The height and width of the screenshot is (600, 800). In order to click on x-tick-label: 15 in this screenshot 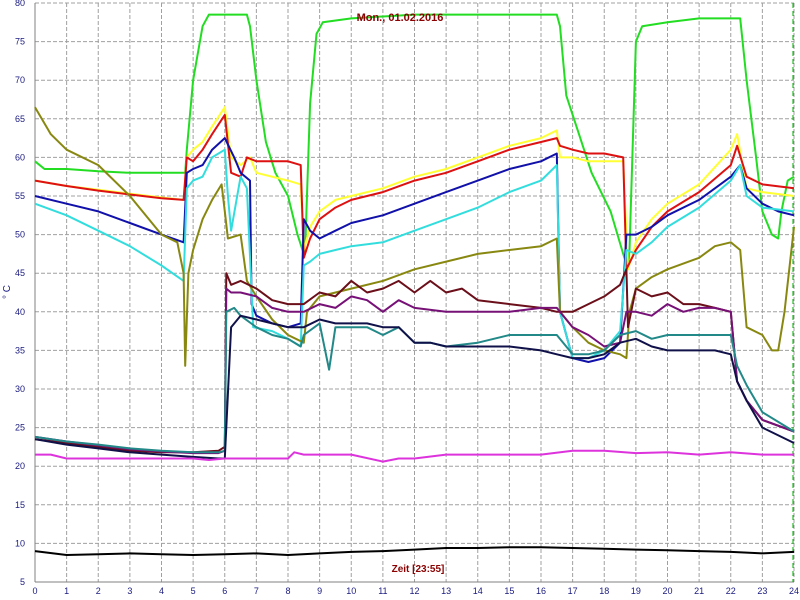, I will do `click(509, 591)`.